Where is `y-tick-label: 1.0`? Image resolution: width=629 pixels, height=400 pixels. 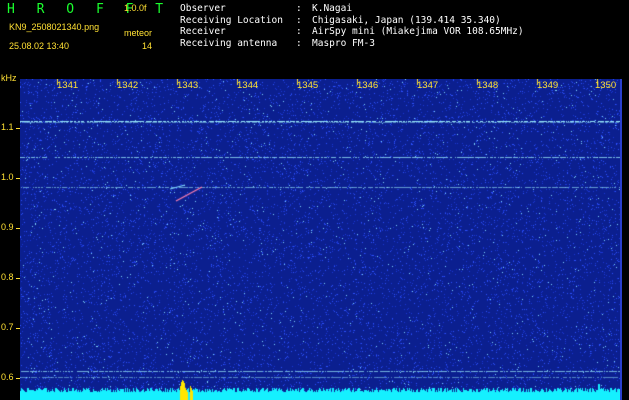
y-tick-label: 1.0 is located at coordinates (7, 177).